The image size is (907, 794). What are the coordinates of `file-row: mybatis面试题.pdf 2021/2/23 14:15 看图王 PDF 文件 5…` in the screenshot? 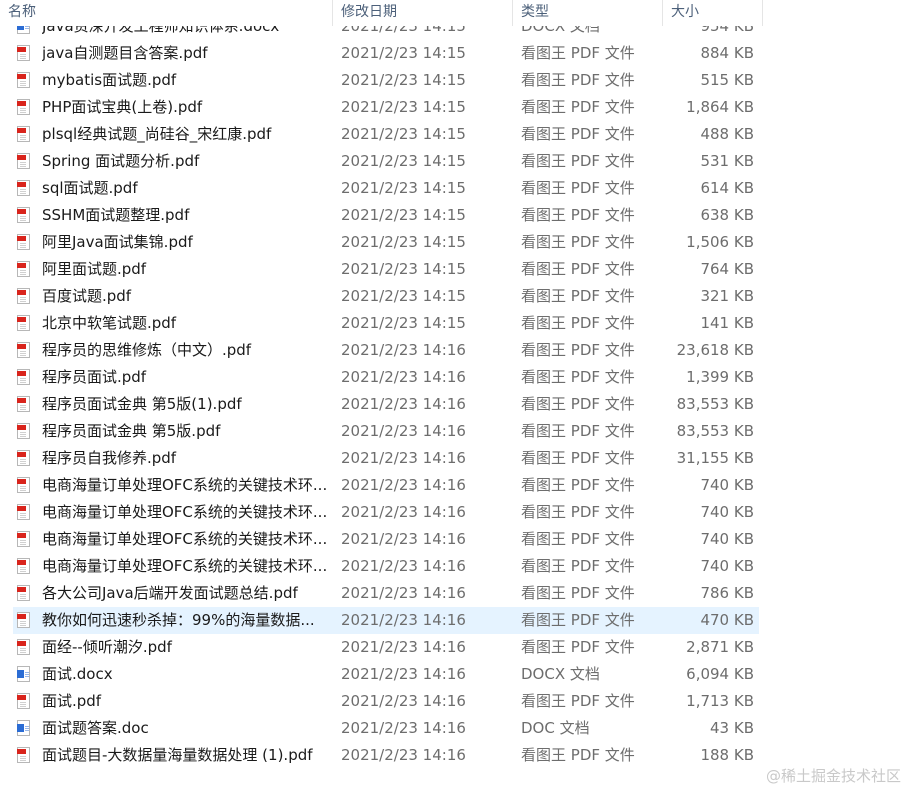 It's located at (453, 80).